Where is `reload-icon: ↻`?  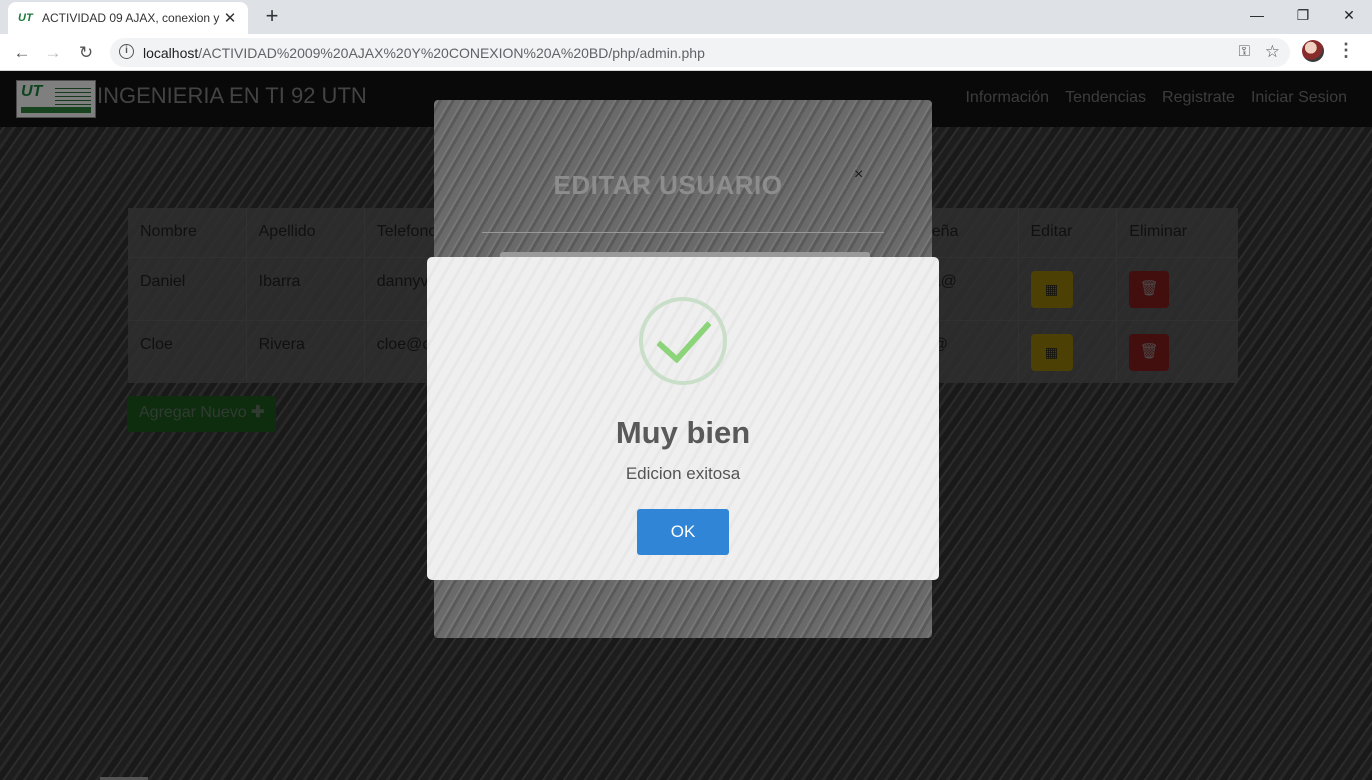
reload-icon: ↻ is located at coordinates (86, 53).